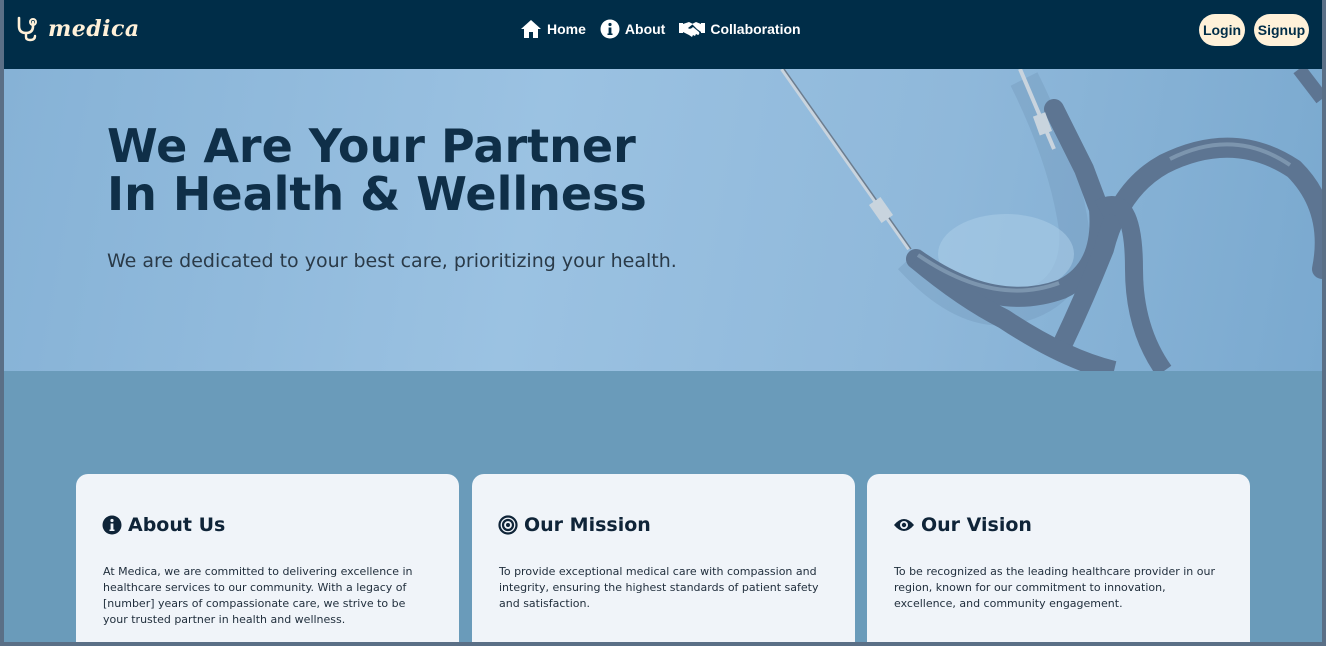 The height and width of the screenshot is (646, 1326). I want to click on card-title: About Us, so click(177, 525).